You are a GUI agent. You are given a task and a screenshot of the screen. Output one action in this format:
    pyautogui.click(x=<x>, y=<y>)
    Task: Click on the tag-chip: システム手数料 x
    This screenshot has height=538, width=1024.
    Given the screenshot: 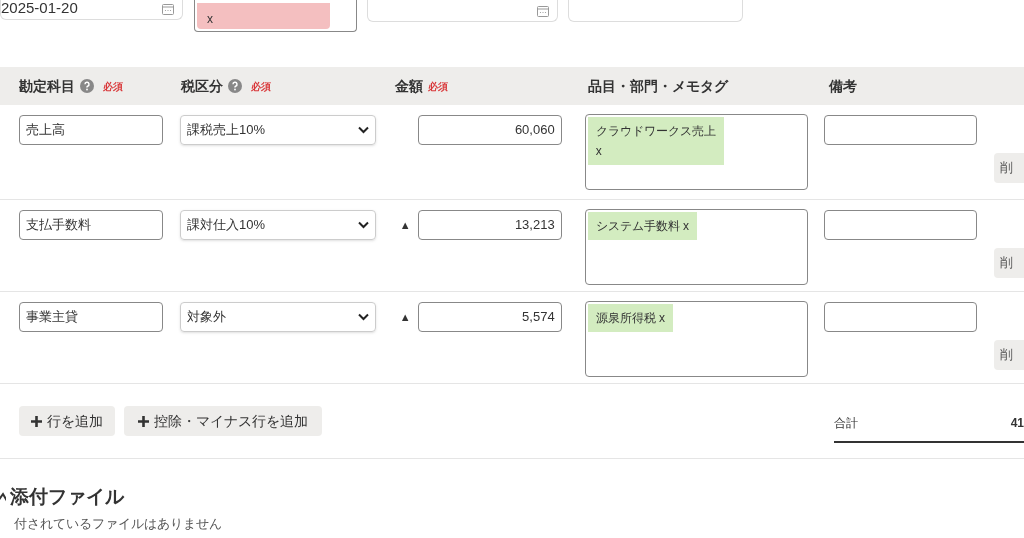 What is the action you would take?
    pyautogui.click(x=642, y=226)
    